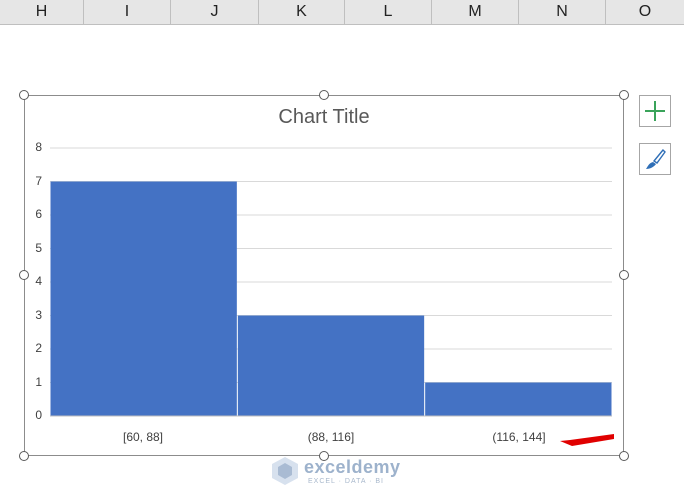 The width and height of the screenshot is (684, 503). Describe the element at coordinates (38, 247) in the screenshot. I see `y-tick-label: 5` at that location.